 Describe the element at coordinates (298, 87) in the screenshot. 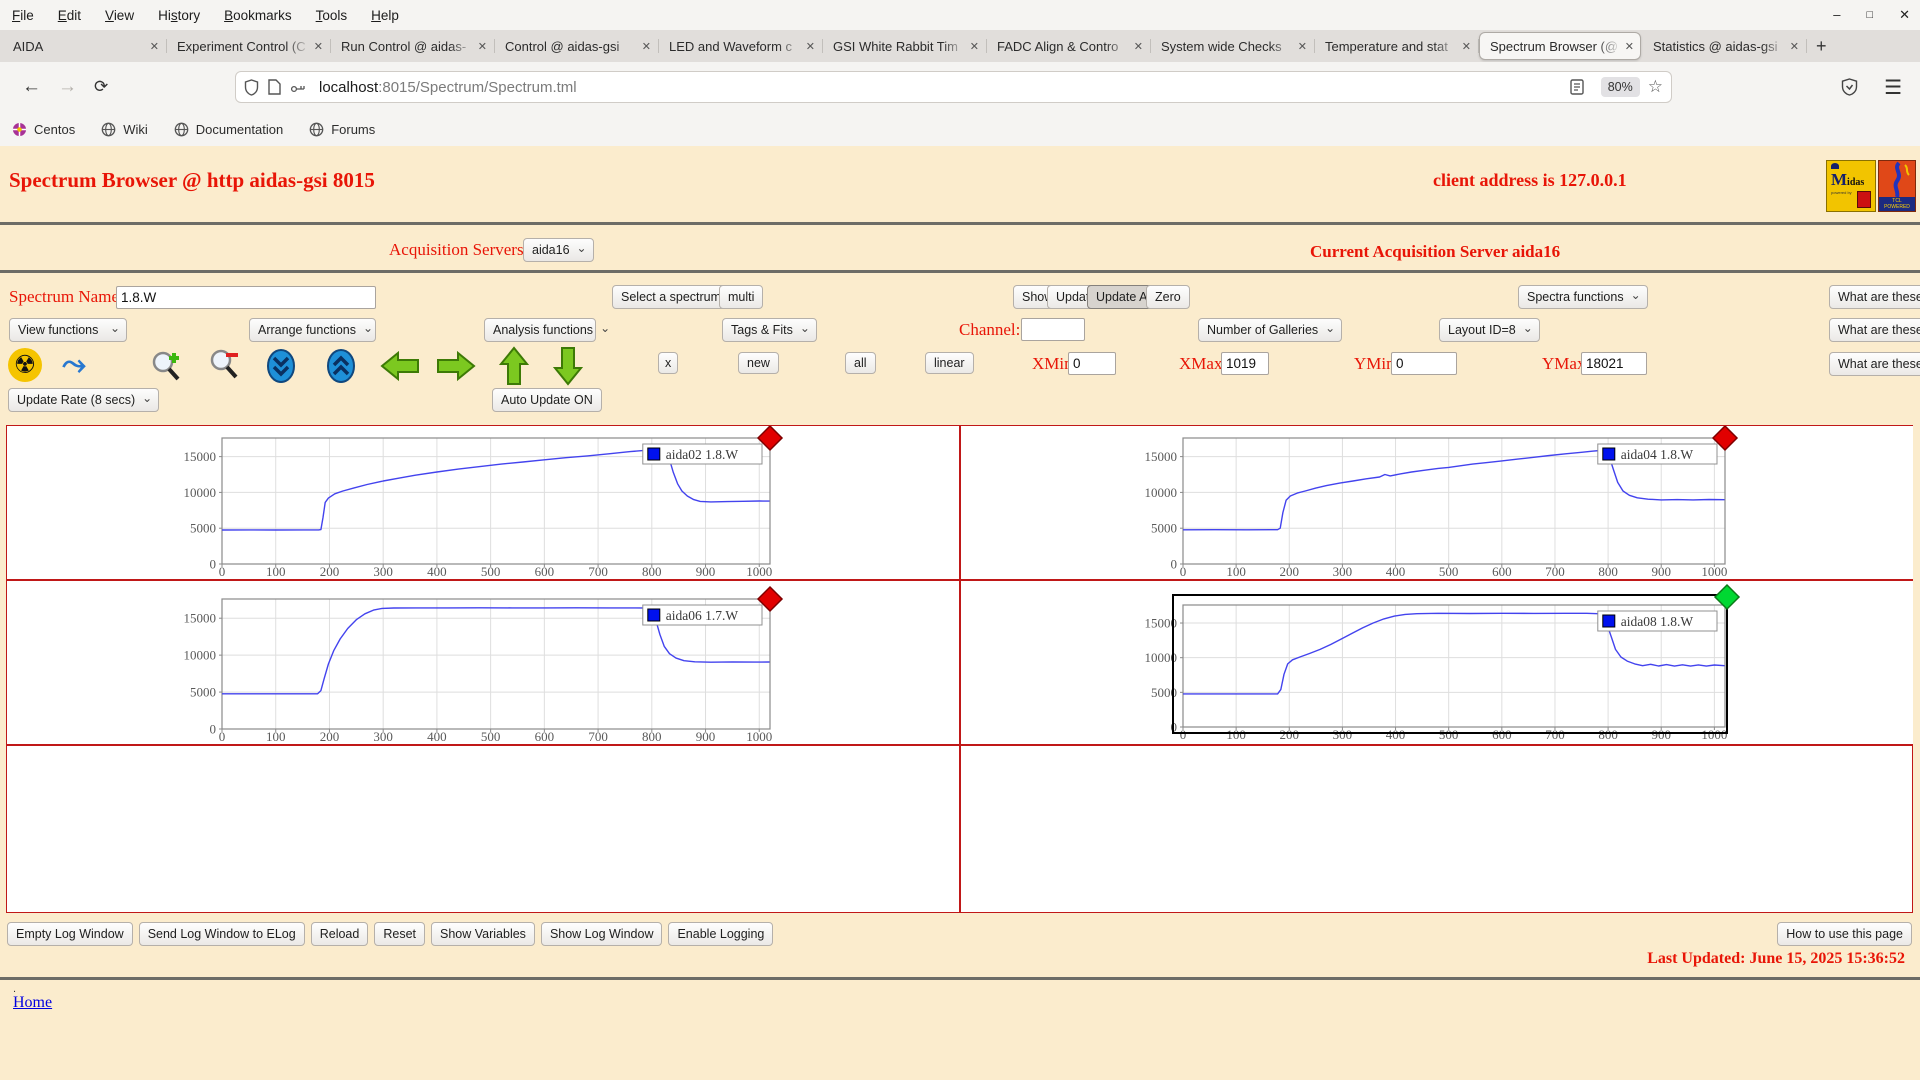

I see `permissions-key-icon` at that location.